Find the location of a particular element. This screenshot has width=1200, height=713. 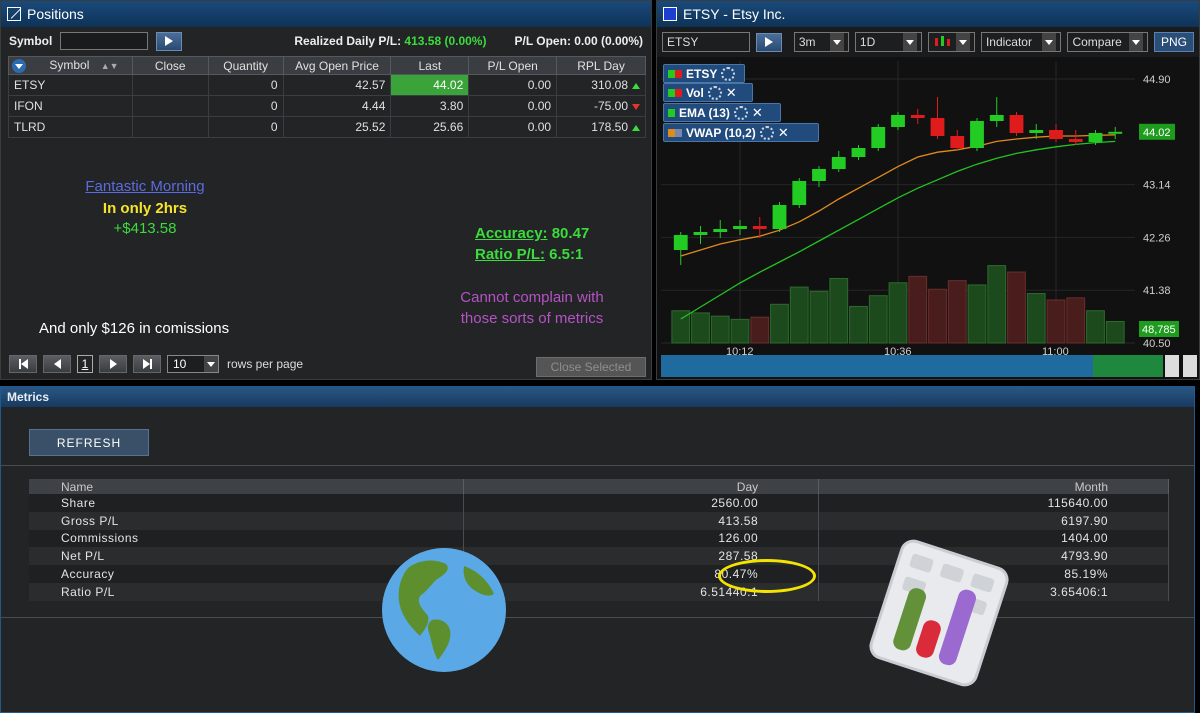

y-tick-label: 44.90 is located at coordinates (1157, 80).